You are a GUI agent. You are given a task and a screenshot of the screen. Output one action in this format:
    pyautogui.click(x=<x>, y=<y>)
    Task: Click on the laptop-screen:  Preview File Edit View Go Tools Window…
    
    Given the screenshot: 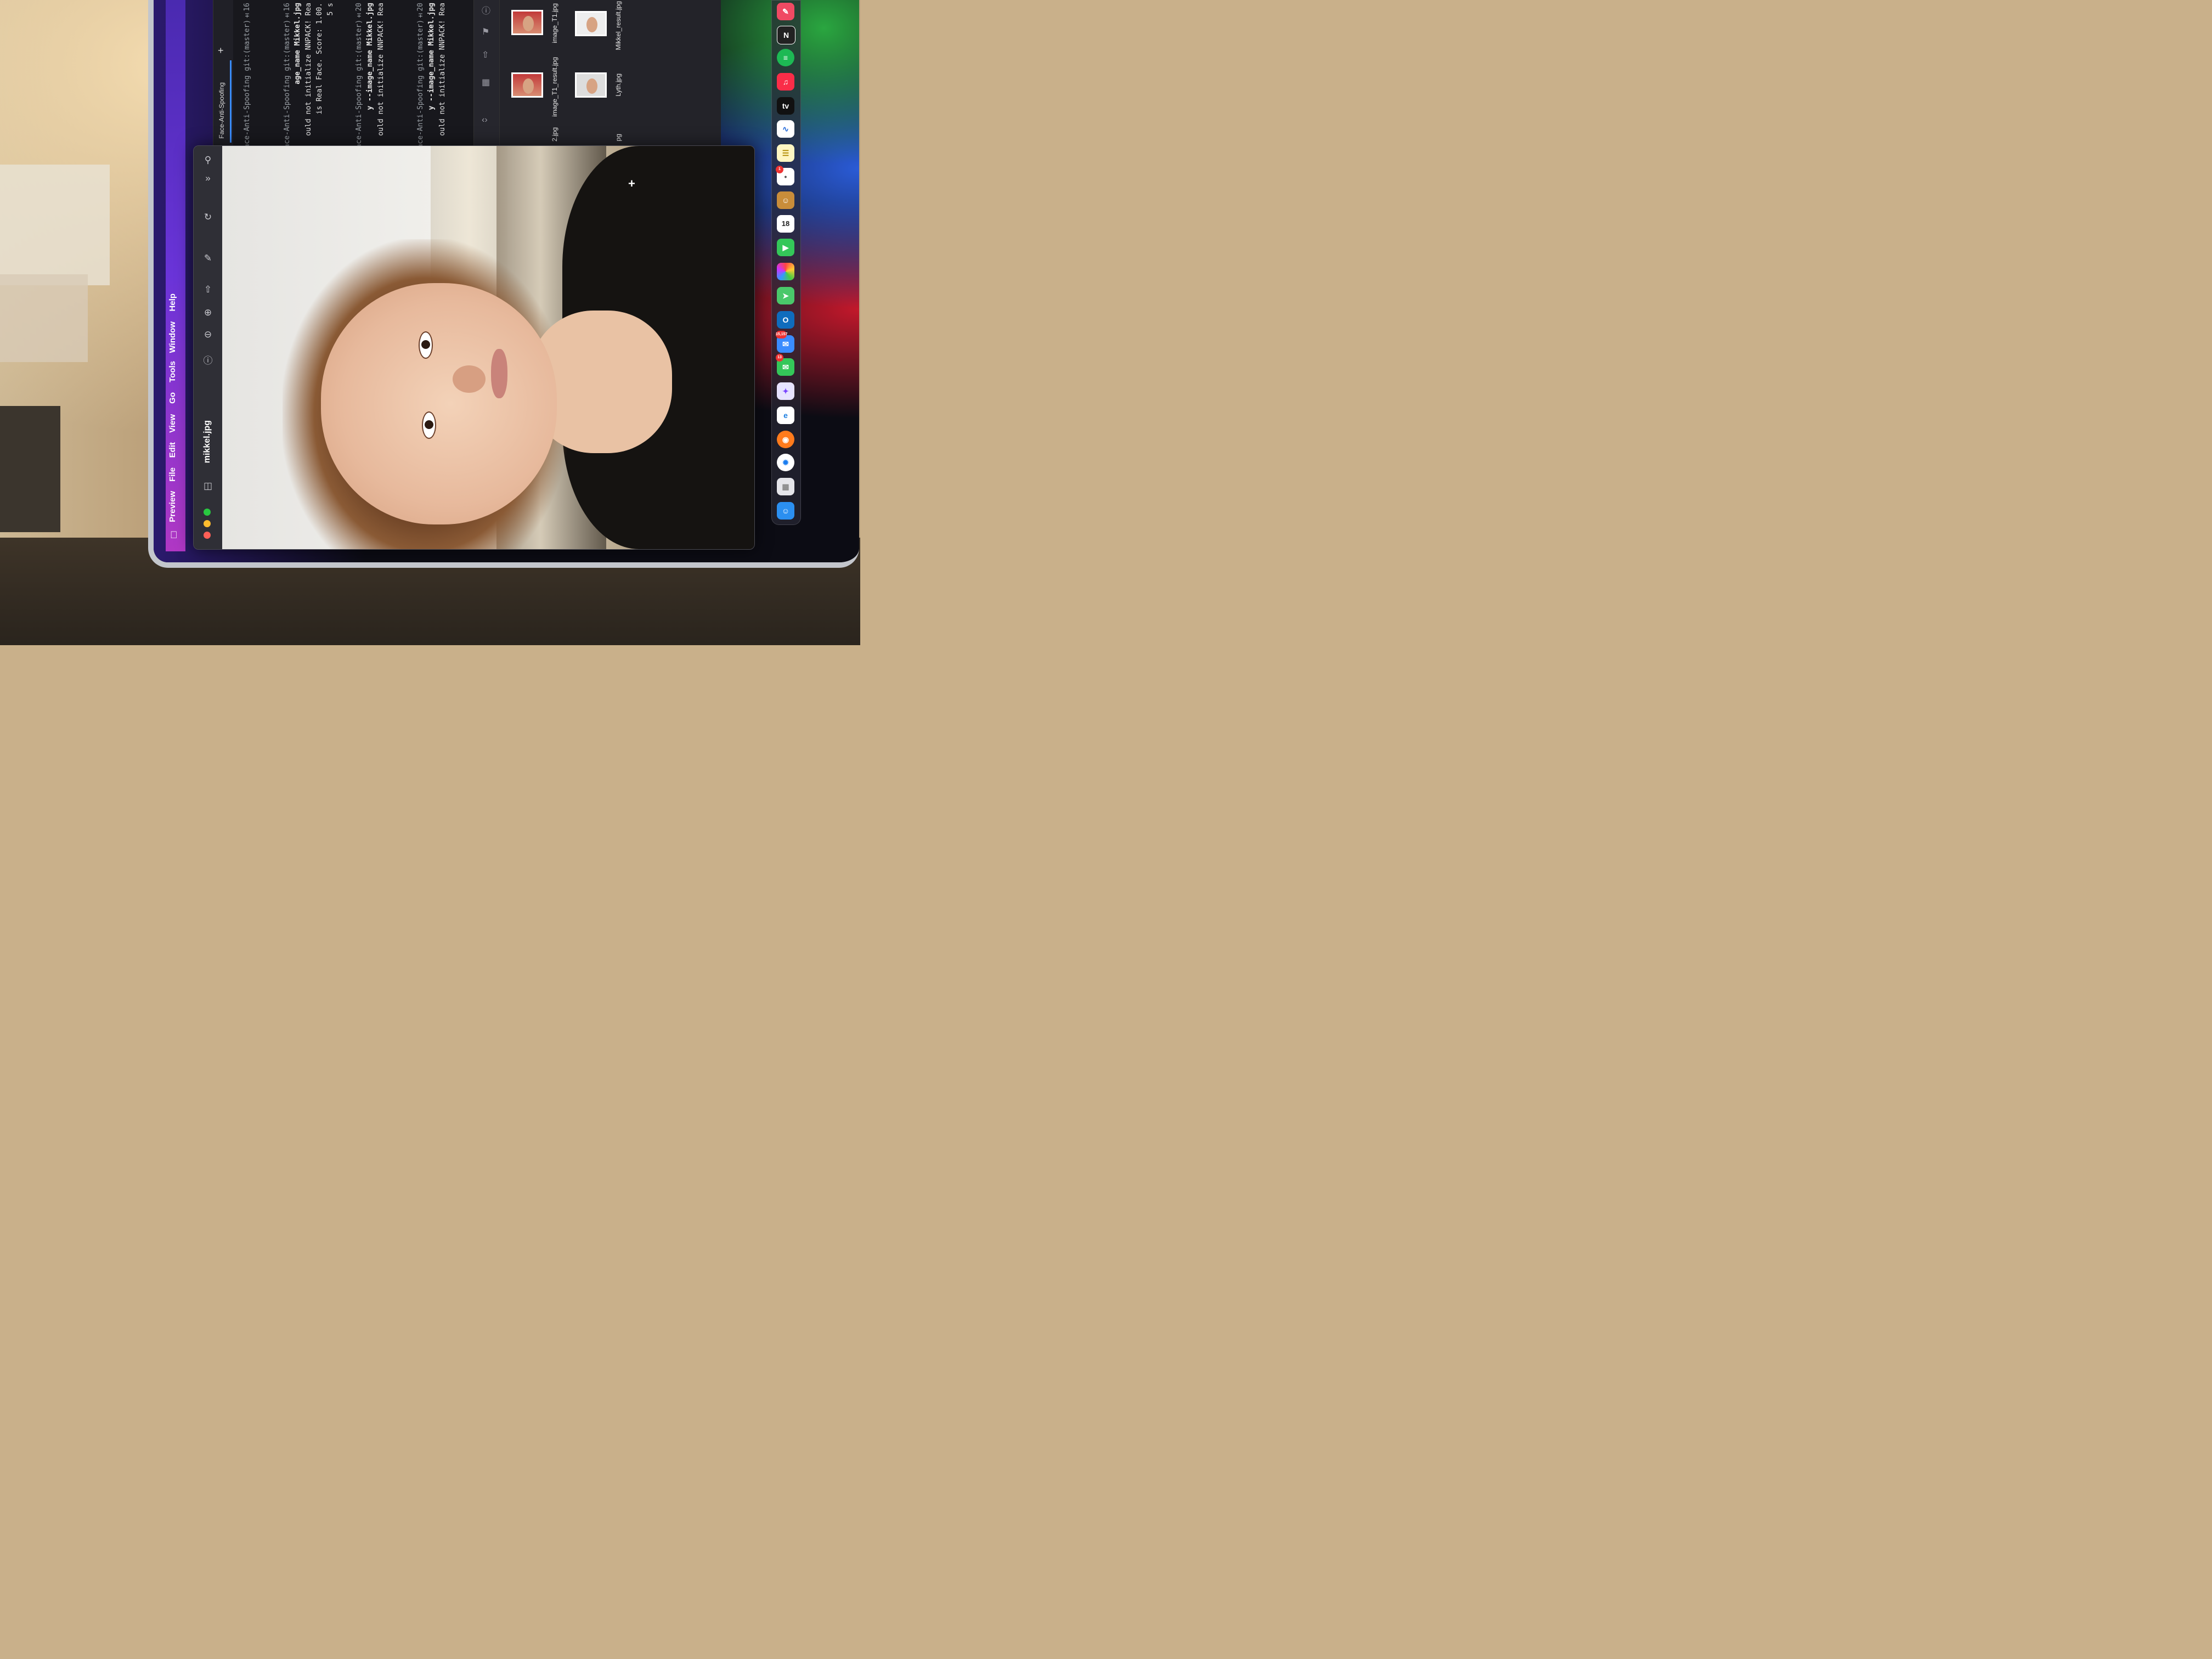 What is the action you would take?
    pyautogui.click(x=503, y=284)
    